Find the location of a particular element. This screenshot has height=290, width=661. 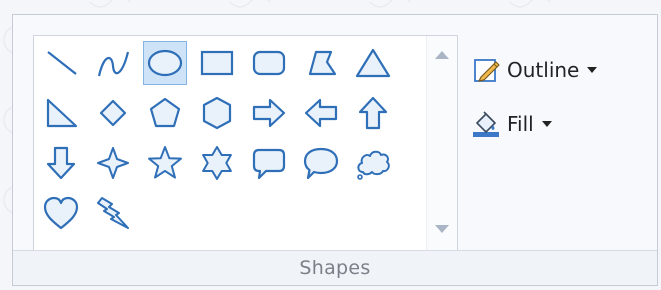

rectangle-shape-icon is located at coordinates (217, 63).